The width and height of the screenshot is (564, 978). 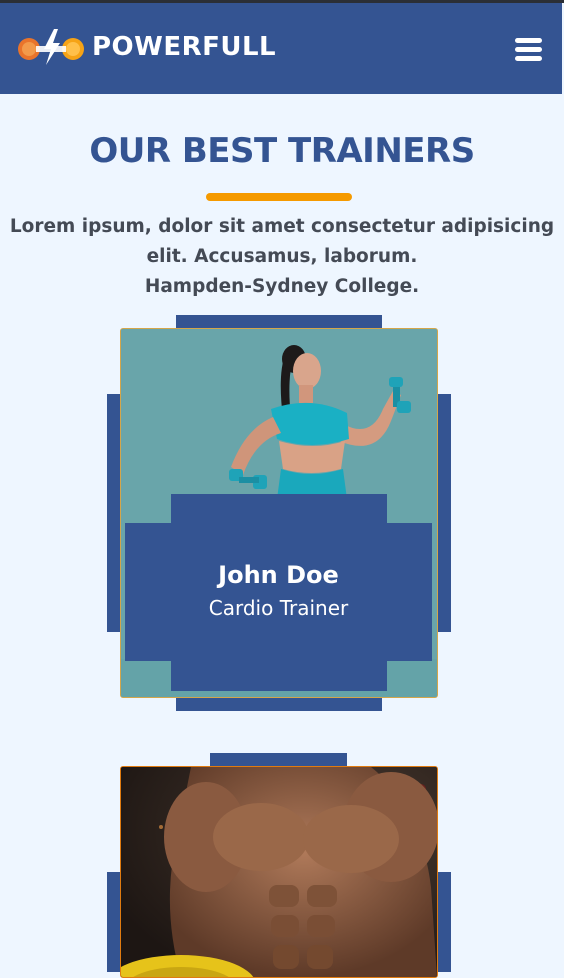 What do you see at coordinates (279, 592) in the screenshot?
I see `trainer-info-panel` at bounding box center [279, 592].